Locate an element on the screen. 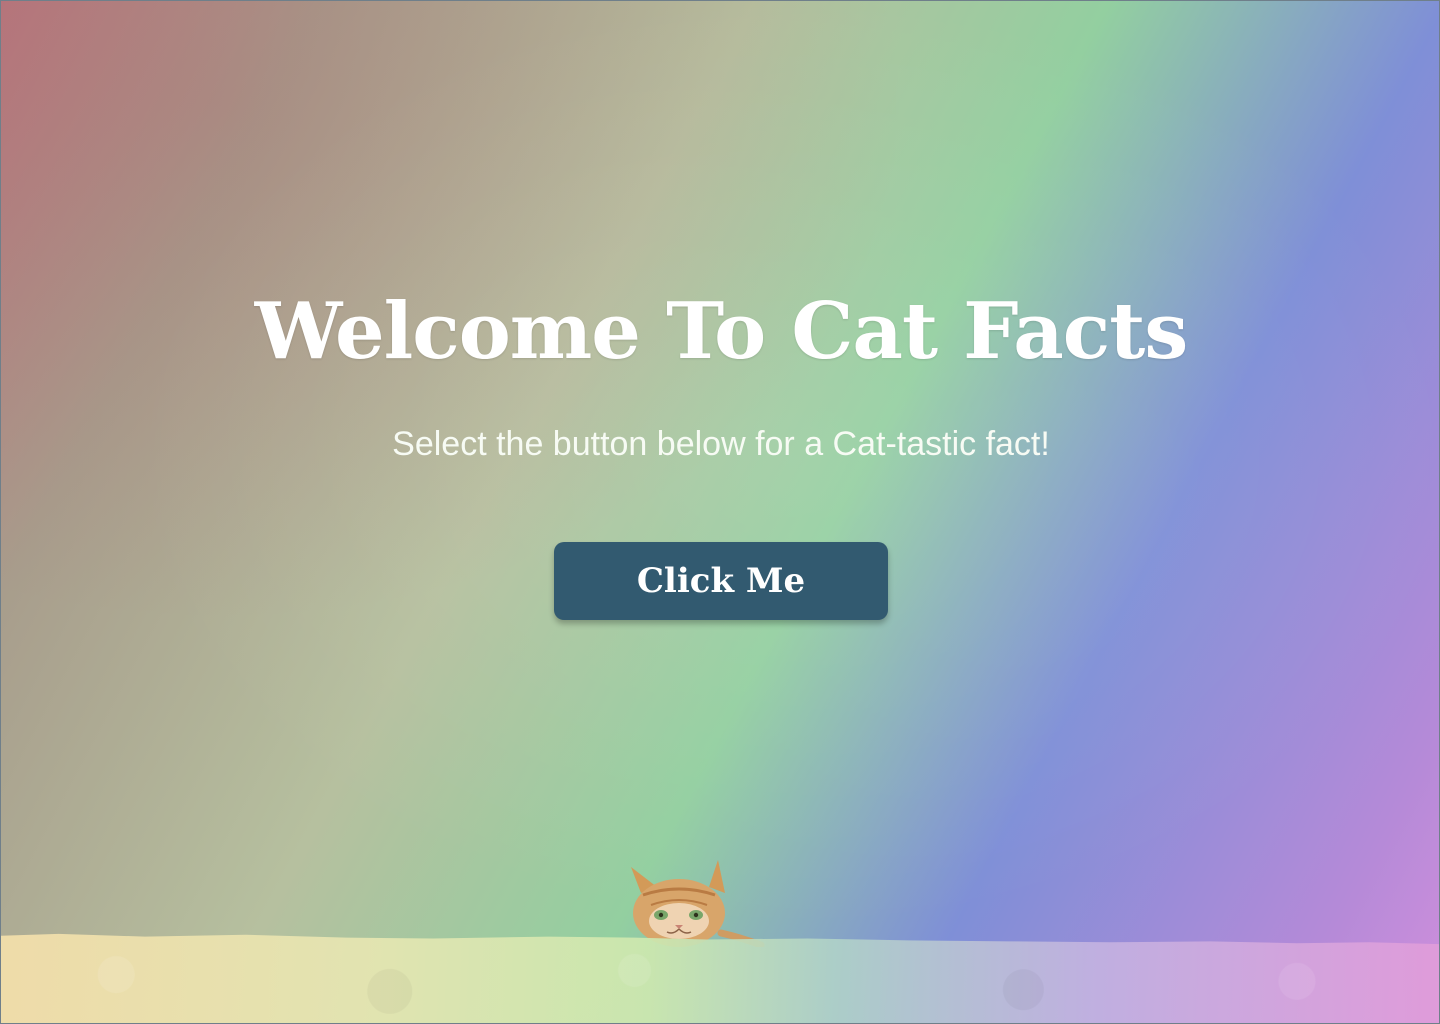 The height and width of the screenshot is (1024, 1440). wall-texture is located at coordinates (720, 982).